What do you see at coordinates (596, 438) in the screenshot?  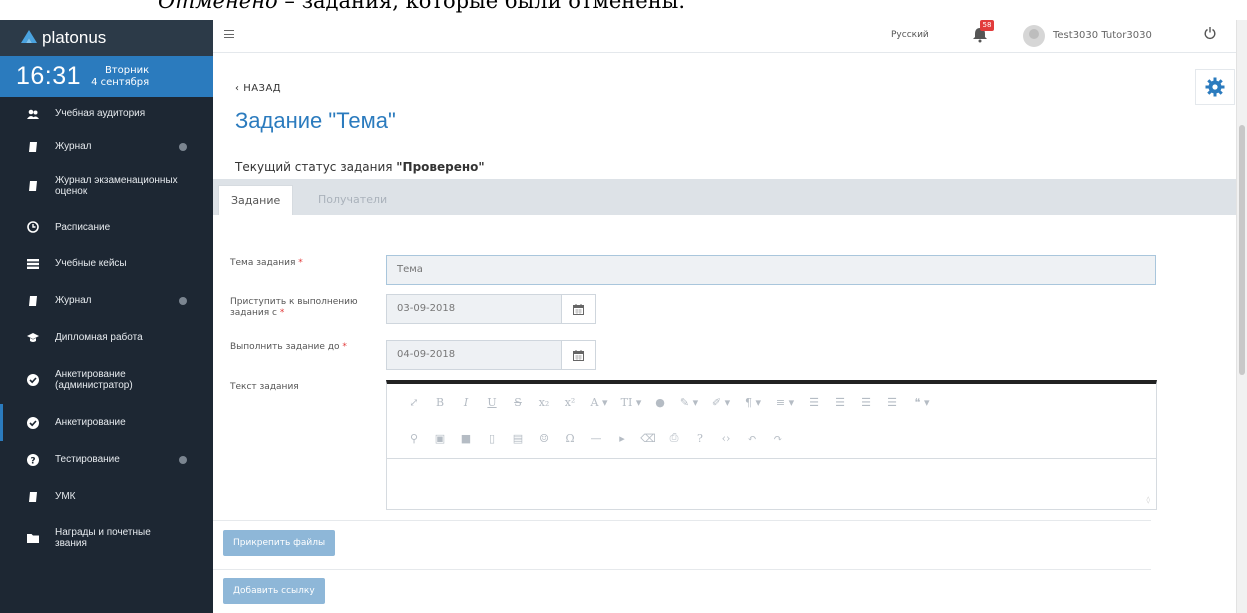 I see `horizontal-line-icon: —` at bounding box center [596, 438].